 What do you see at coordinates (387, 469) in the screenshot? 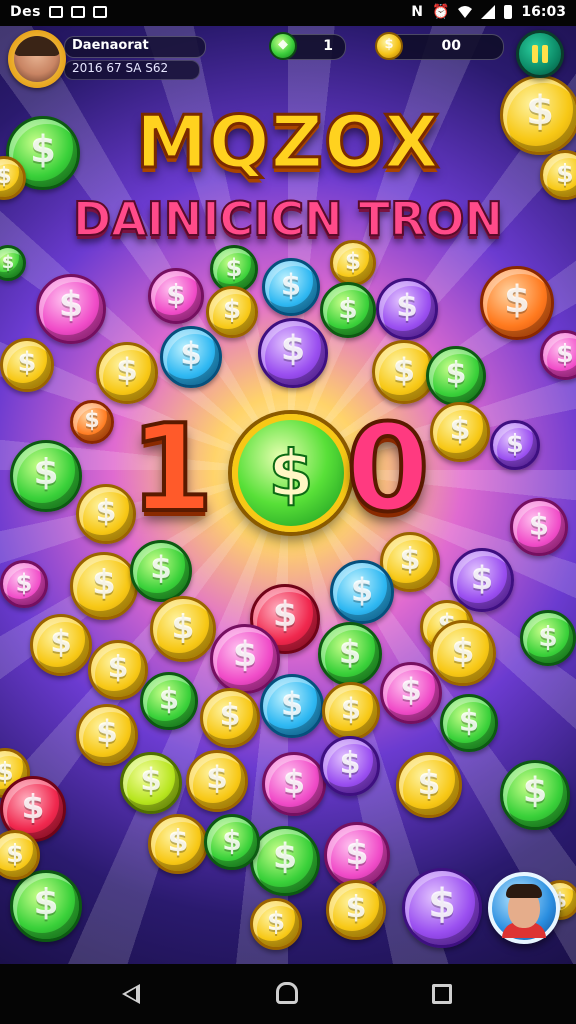
I see `big-digit-right: 0` at bounding box center [387, 469].